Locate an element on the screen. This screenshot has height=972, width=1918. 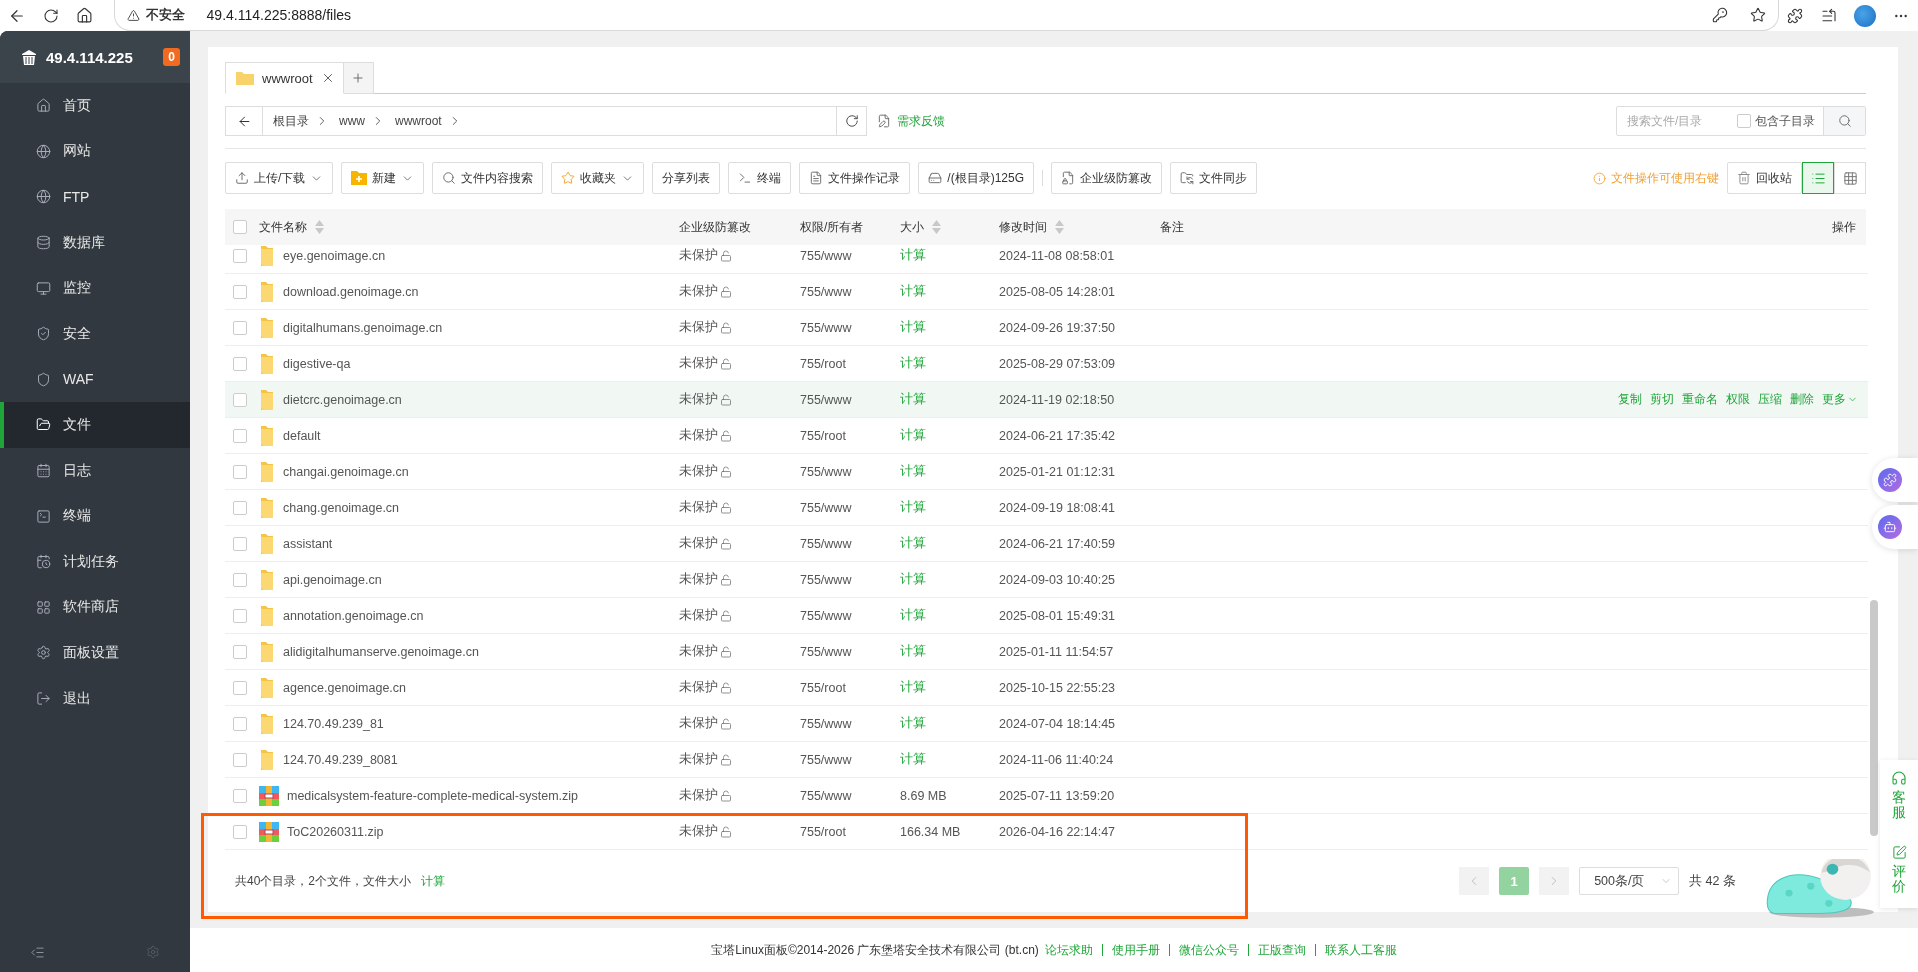
avatar is located at coordinates (1865, 15).